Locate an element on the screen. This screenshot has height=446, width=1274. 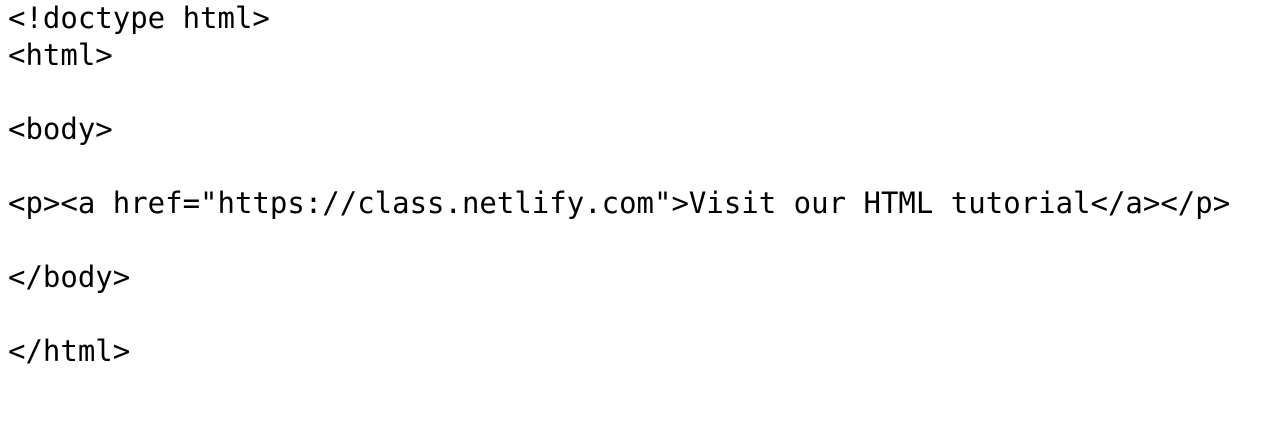
code-line-html-close: </html> is located at coordinates (69, 351).